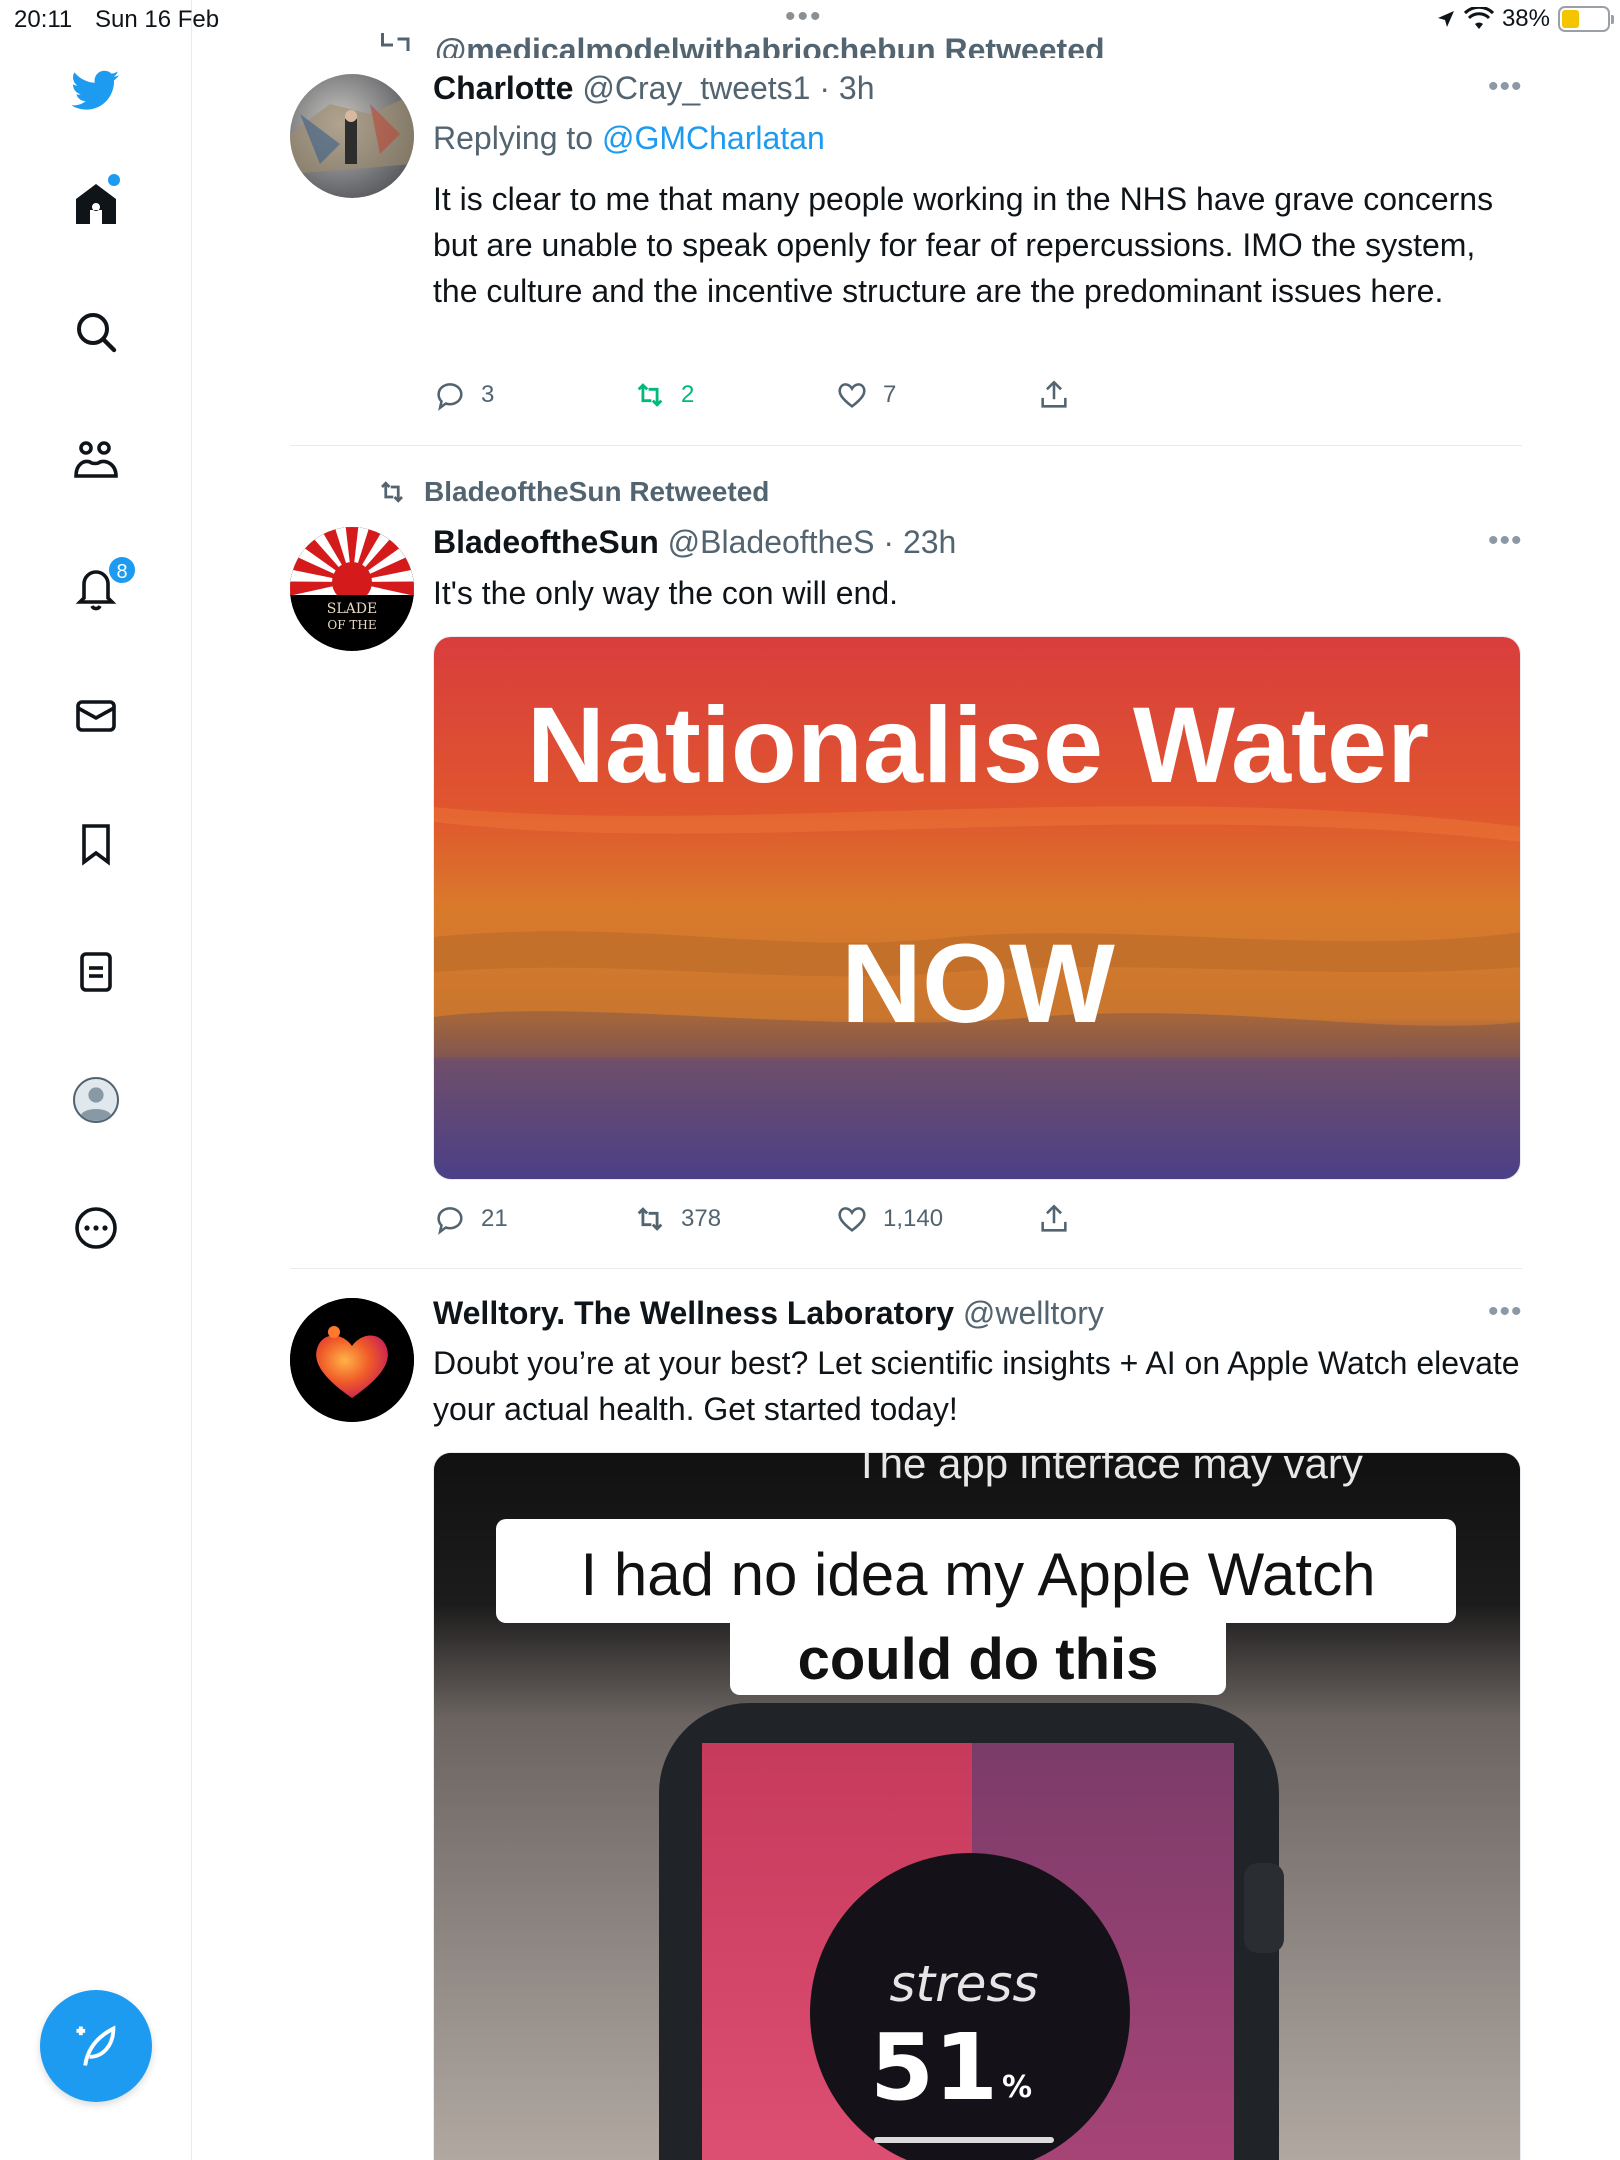 This screenshot has height=2160, width=1620. I want to click on avatar: SLADE OF THE, so click(352, 589).